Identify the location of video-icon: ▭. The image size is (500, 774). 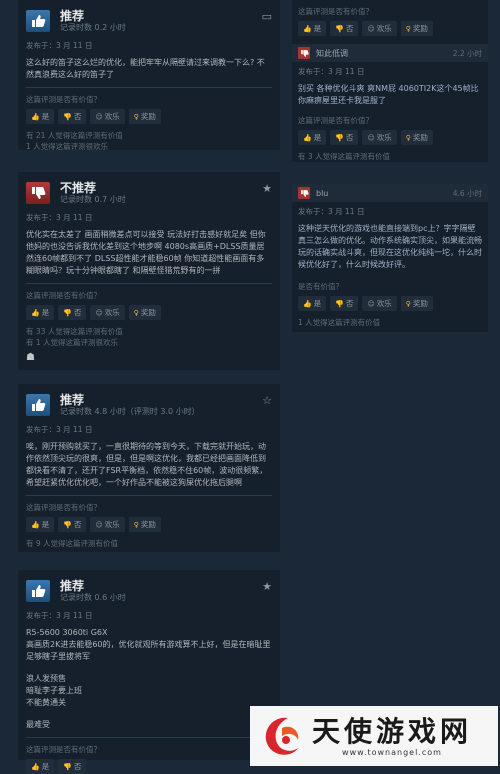
(267, 16).